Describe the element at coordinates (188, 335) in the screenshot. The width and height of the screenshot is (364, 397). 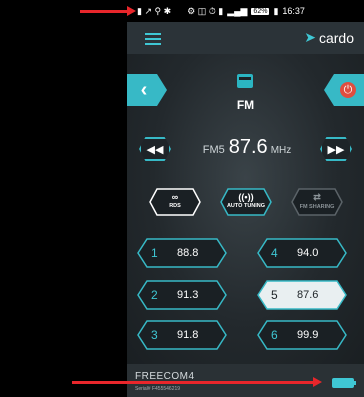
I see `preset-frequency: 91.8` at that location.